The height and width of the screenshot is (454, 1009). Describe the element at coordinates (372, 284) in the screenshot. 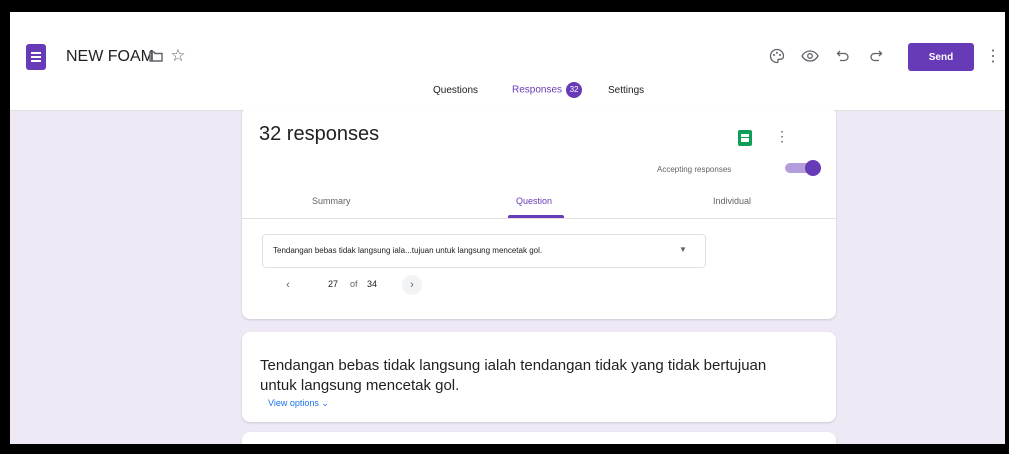

I see `page-total: 34` at that location.